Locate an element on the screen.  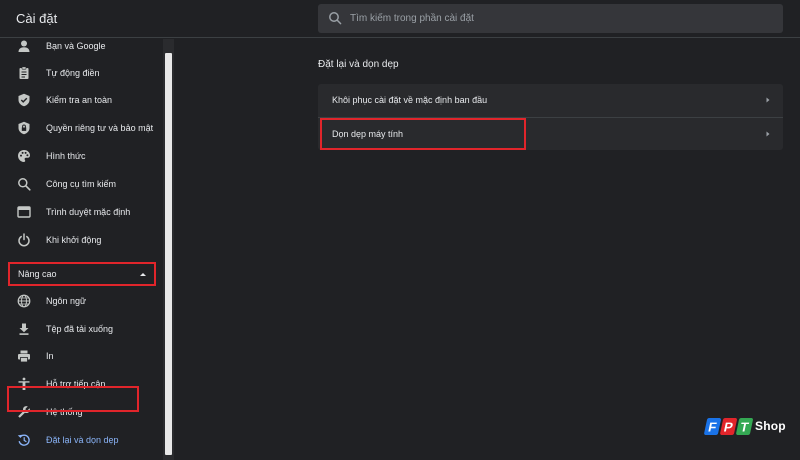
sidebar-item-autofill: Tự động điền is located at coordinates (81, 73).